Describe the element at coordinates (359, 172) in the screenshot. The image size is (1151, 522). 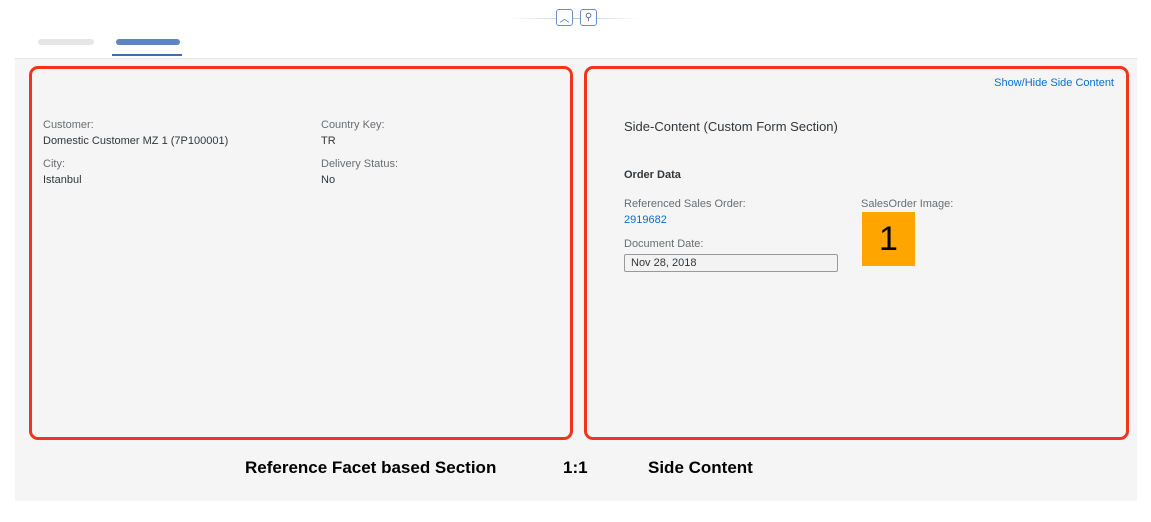
I see `field-delivery-status: Delivery Status: No` at that location.